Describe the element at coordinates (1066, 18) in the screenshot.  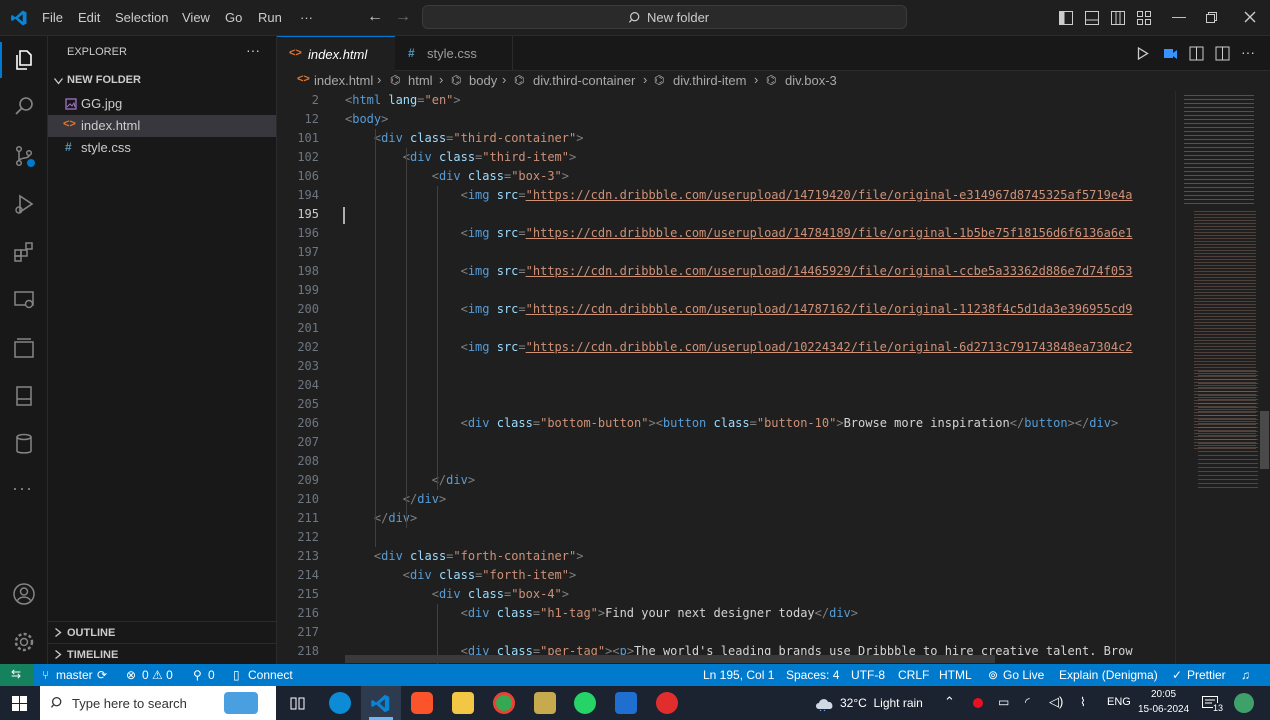
I see `toggle-sidebar-icon` at that location.